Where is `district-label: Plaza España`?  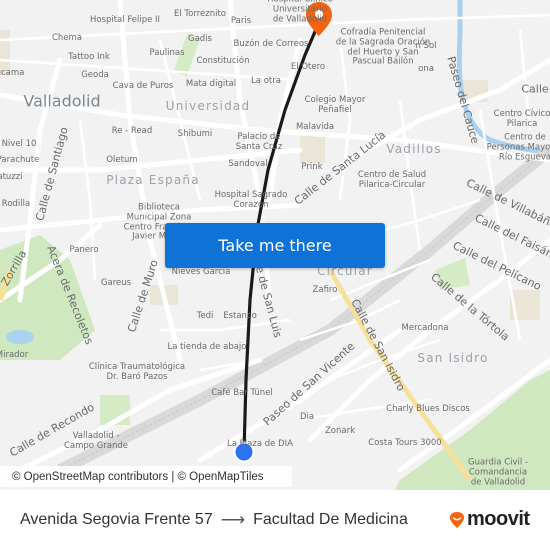
district-label: Plaza España is located at coordinates (153, 180).